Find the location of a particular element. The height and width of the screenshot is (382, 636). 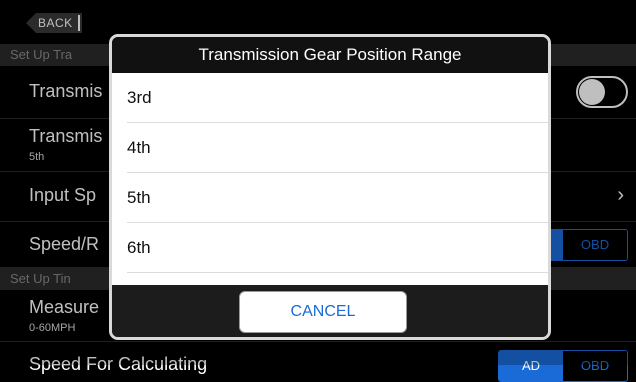

option-3rd: 3rd is located at coordinates (337, 98).